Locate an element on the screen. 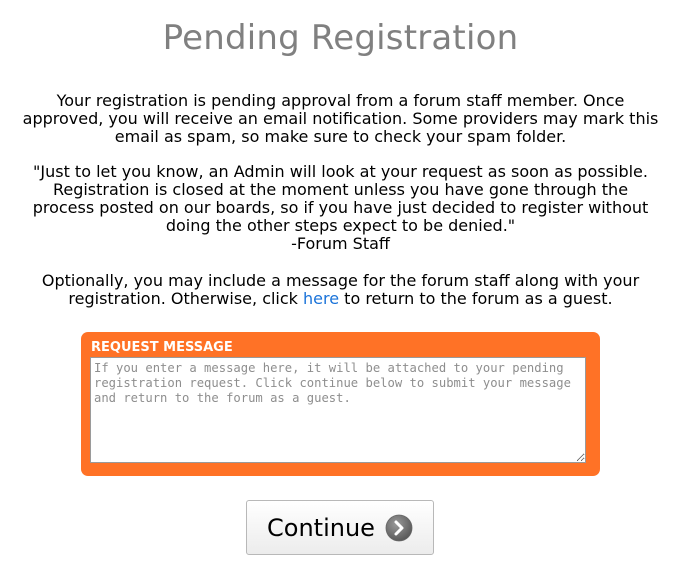 The width and height of the screenshot is (681, 581). page-title: Pending Registration is located at coordinates (340, 38).